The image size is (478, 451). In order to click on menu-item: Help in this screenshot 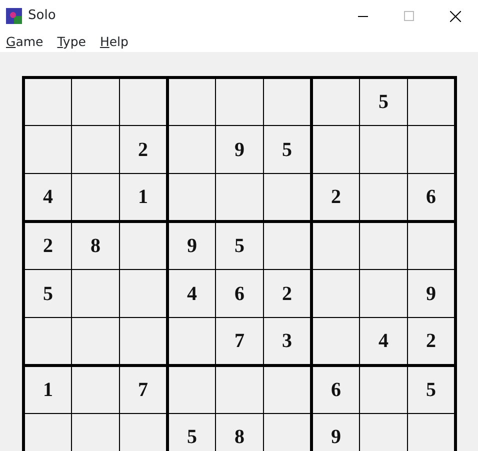, I will do `click(114, 42)`.